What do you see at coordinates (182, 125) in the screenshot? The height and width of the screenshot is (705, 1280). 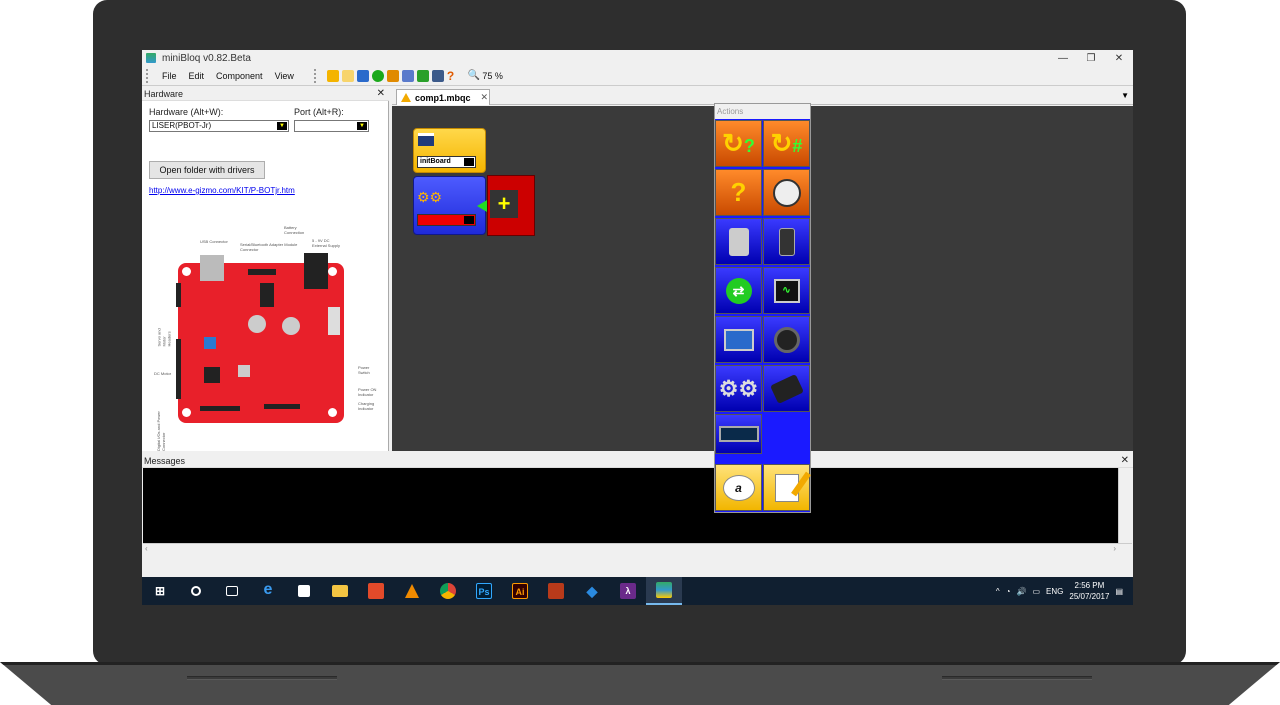 I see `hardware-select-value: LISER(PBOT-Jr)` at bounding box center [182, 125].